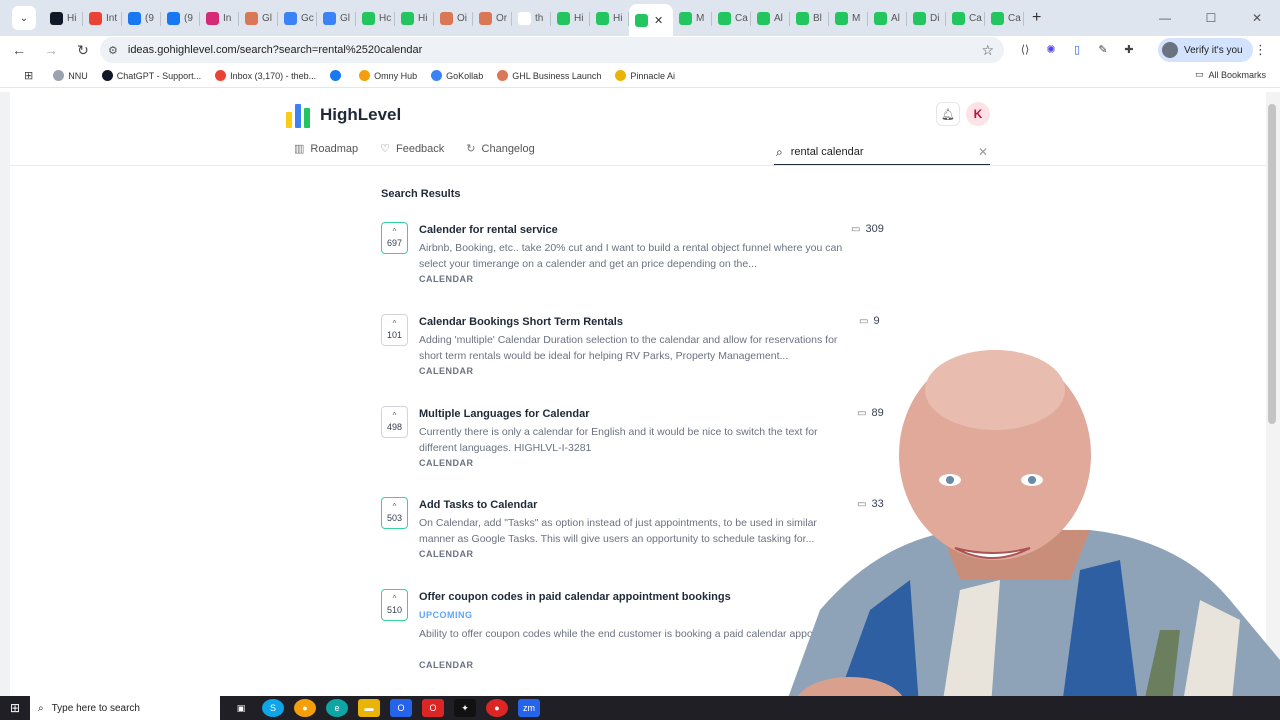  What do you see at coordinates (645, 75) in the screenshot?
I see `bookmark-item: Pinnacle Ai` at bounding box center [645, 75].